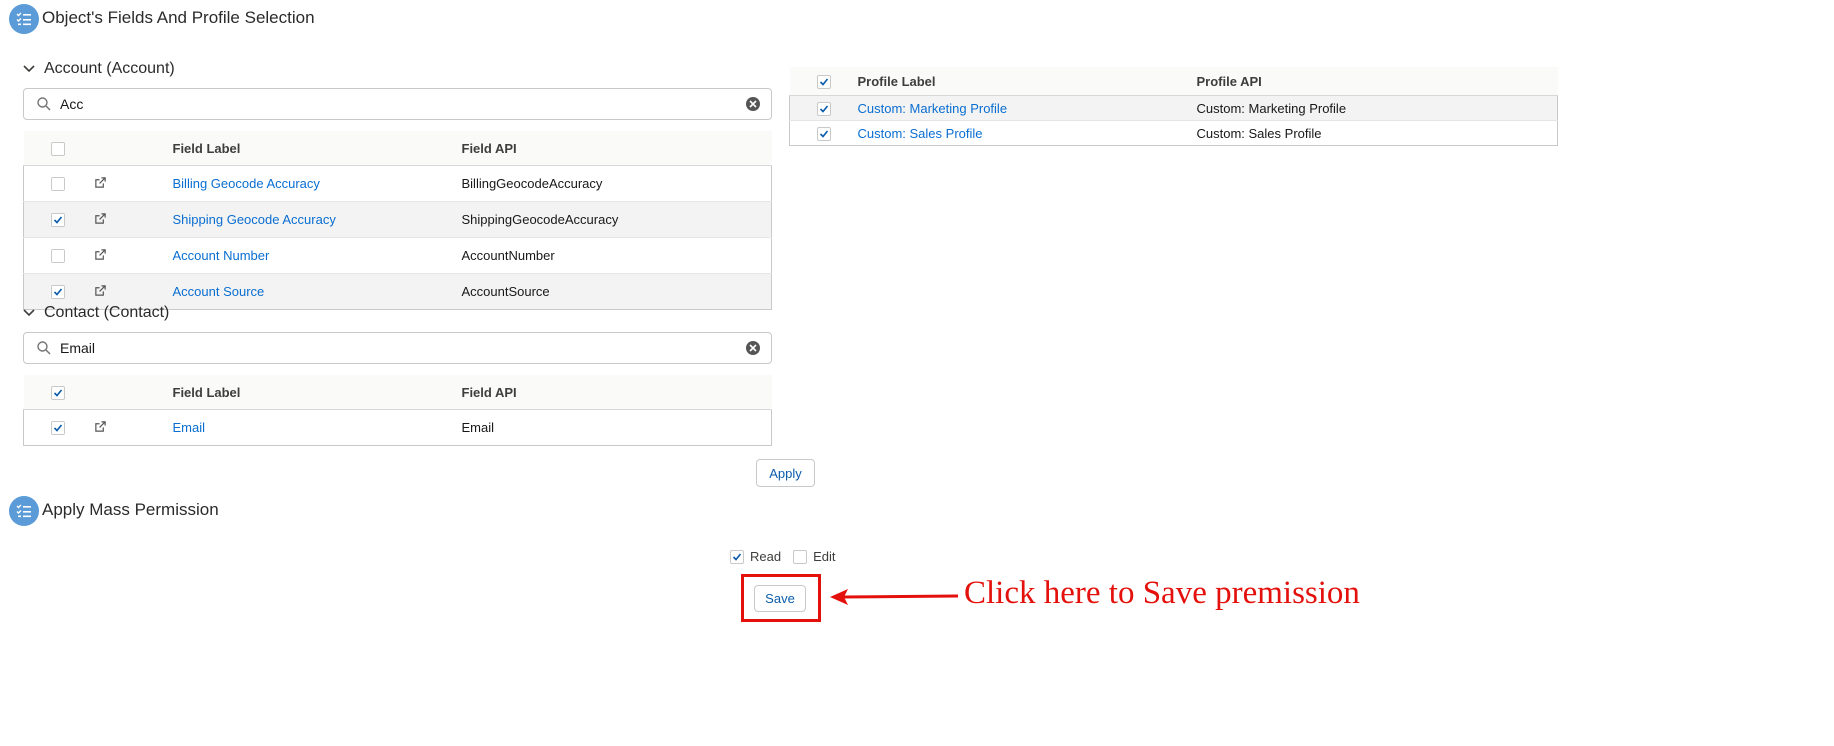  I want to click on field-label-link: Email, so click(189, 427).